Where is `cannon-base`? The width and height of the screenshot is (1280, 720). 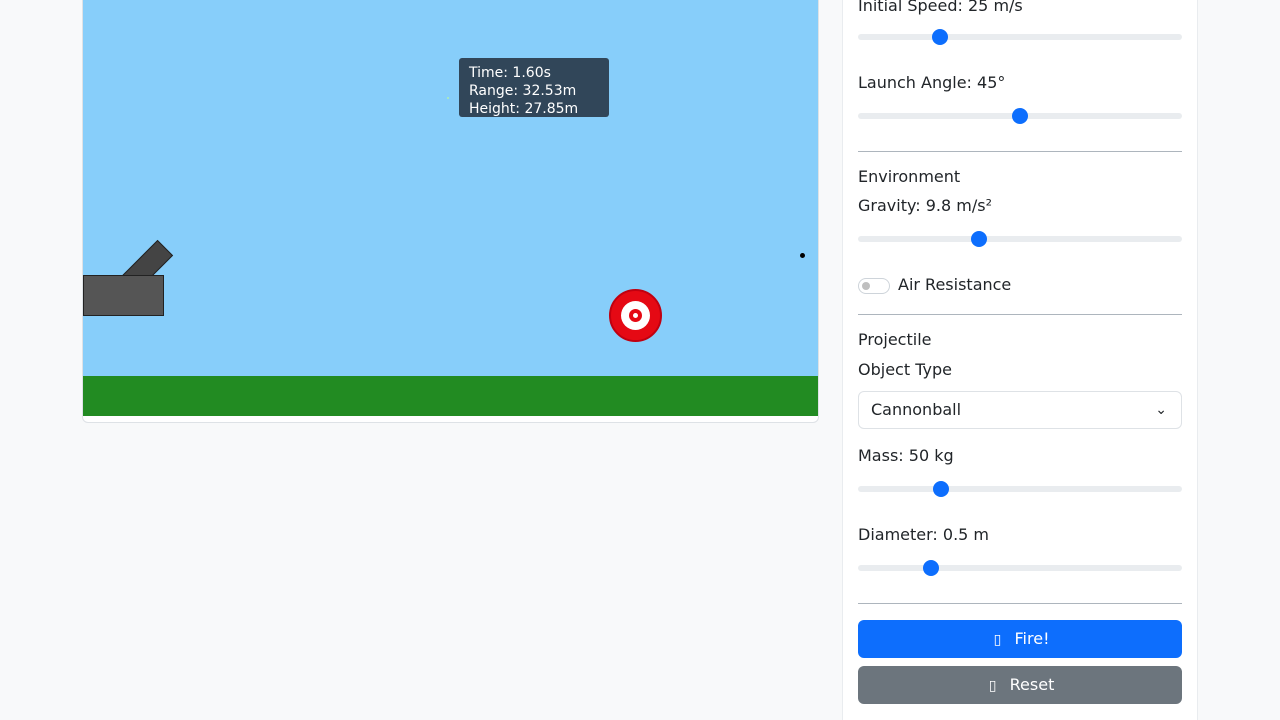 cannon-base is located at coordinates (123, 295).